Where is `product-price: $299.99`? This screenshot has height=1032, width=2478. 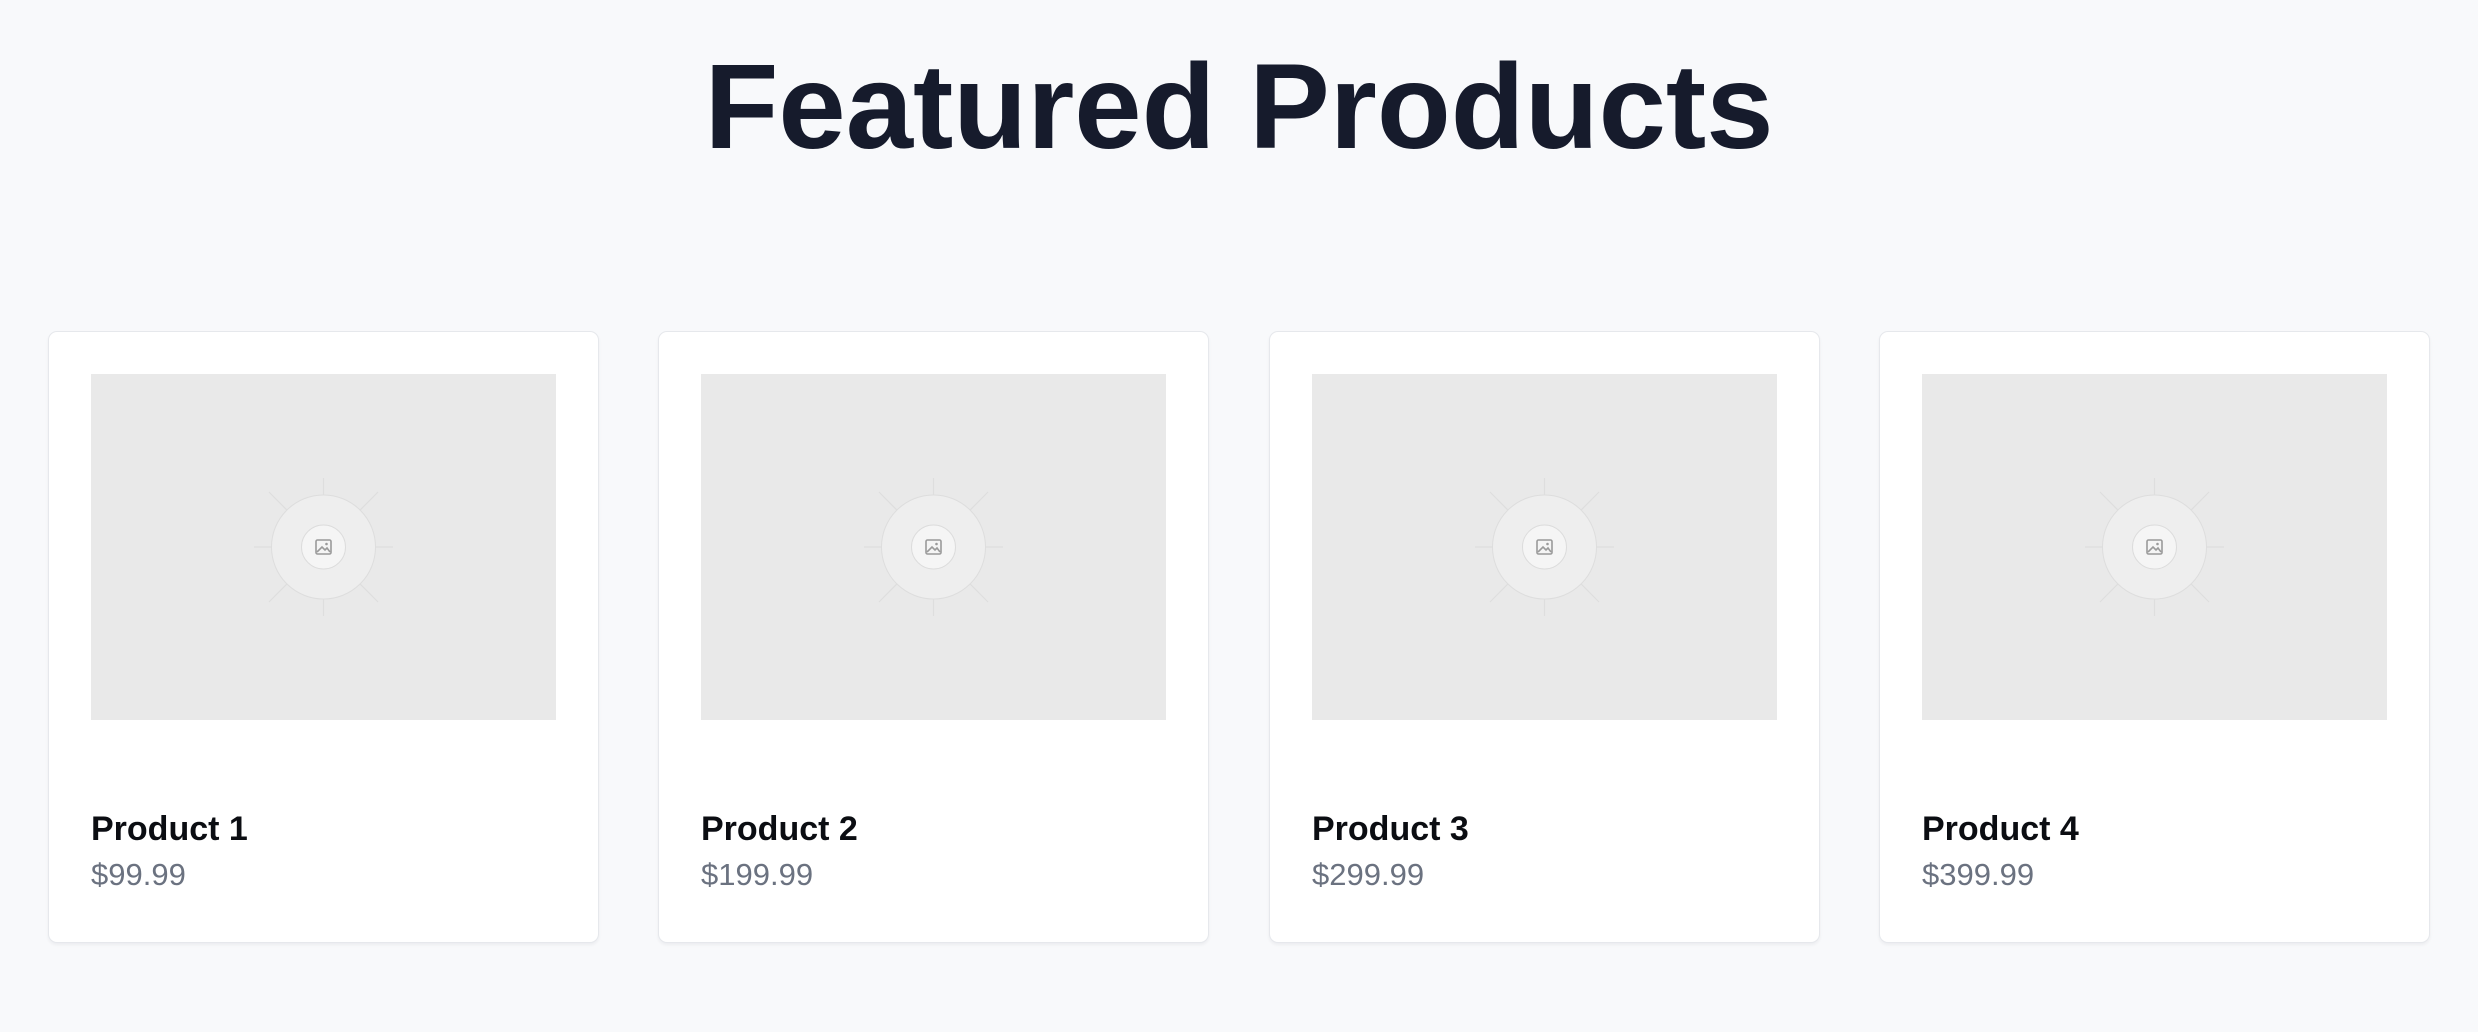 product-price: $299.99 is located at coordinates (1368, 874).